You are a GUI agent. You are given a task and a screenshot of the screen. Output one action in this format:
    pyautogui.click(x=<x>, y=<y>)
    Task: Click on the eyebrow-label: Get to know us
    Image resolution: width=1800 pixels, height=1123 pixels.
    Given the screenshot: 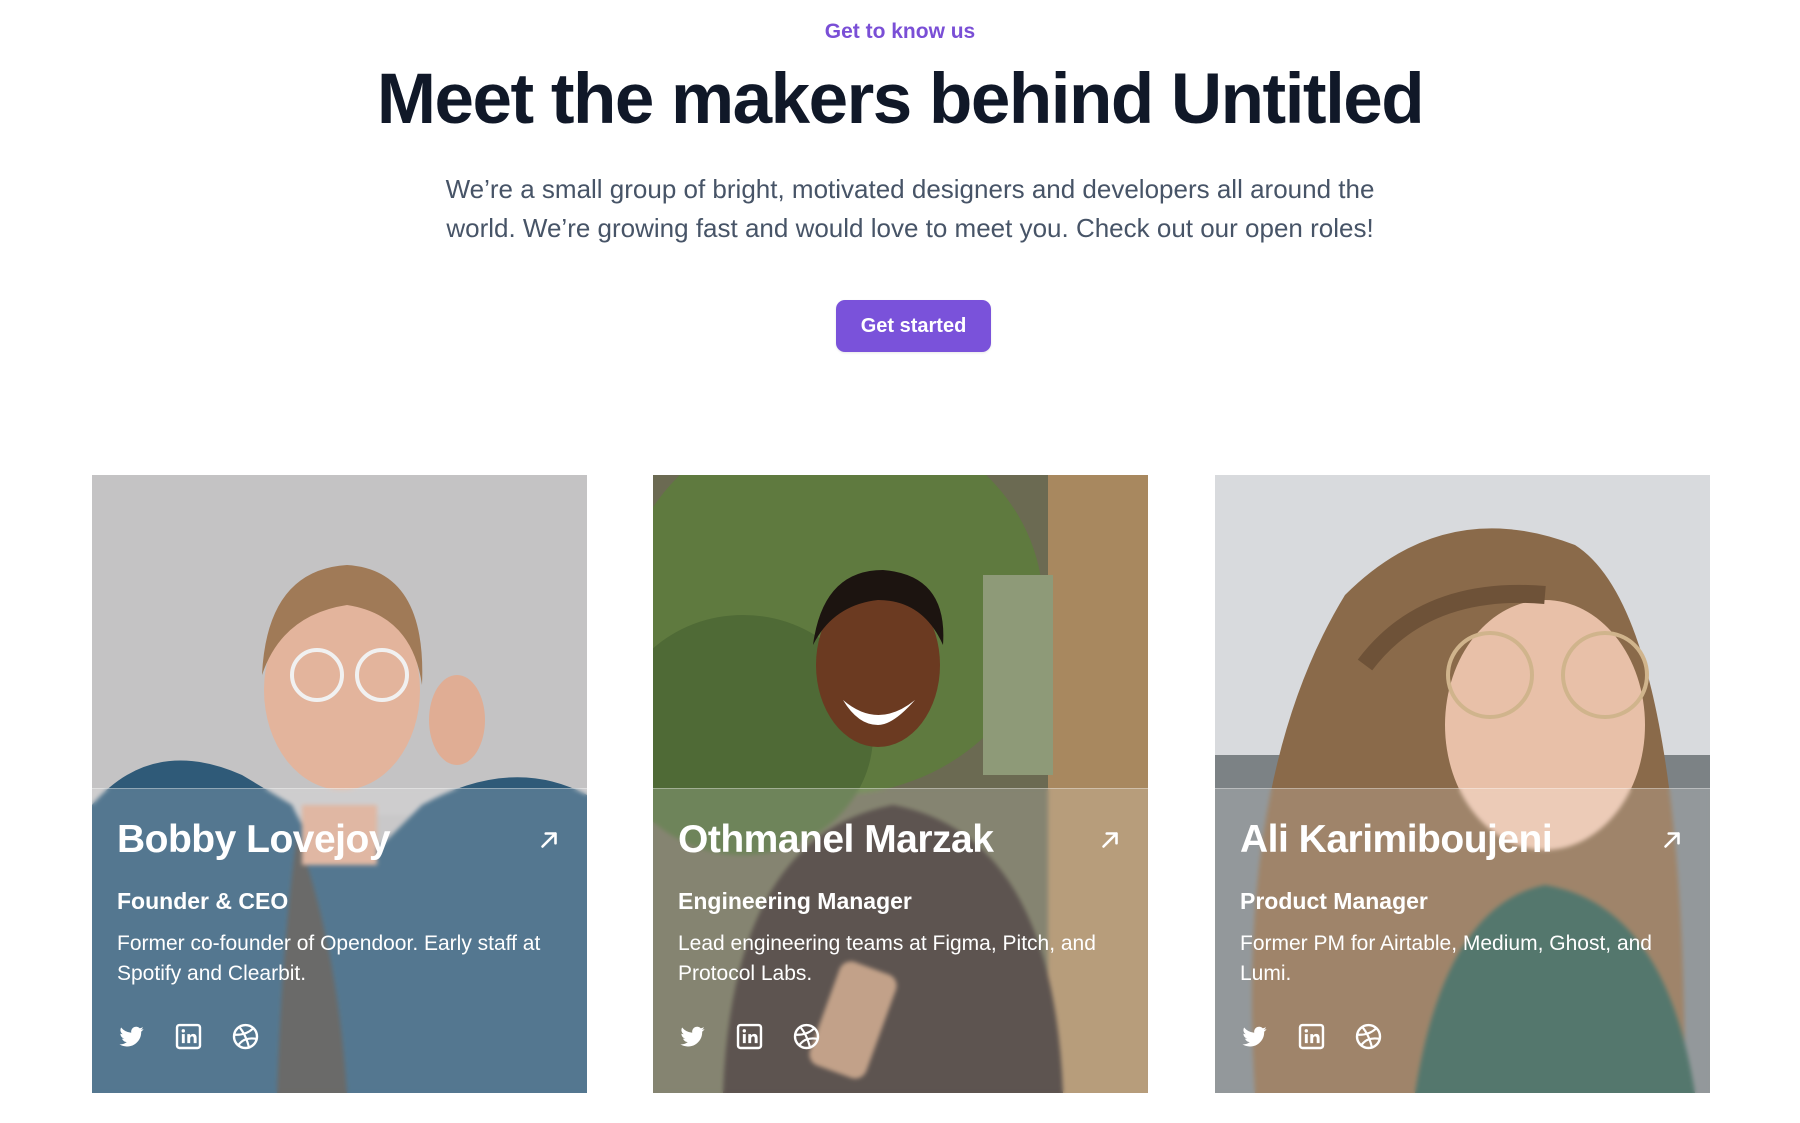 What is the action you would take?
    pyautogui.click(x=900, y=31)
    